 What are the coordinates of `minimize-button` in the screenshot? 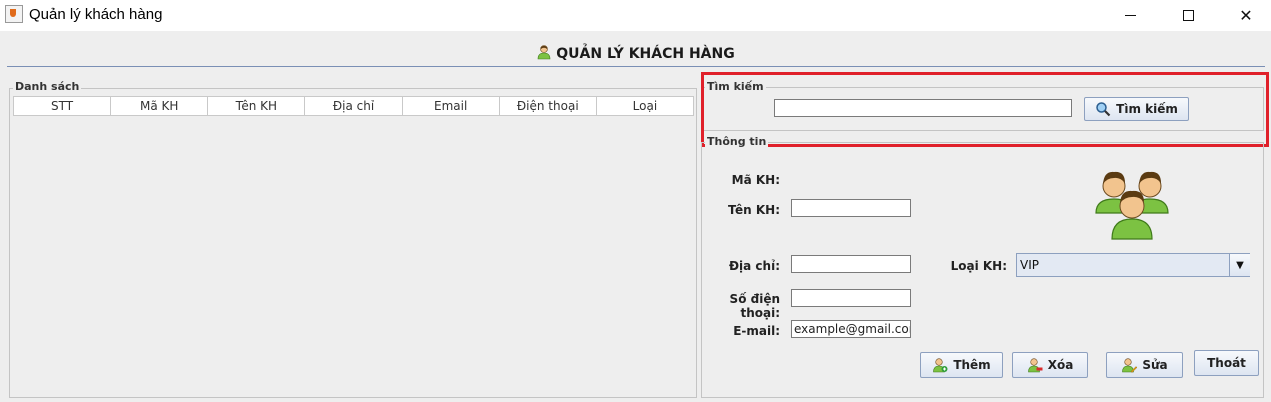 It's located at (1130, 15).